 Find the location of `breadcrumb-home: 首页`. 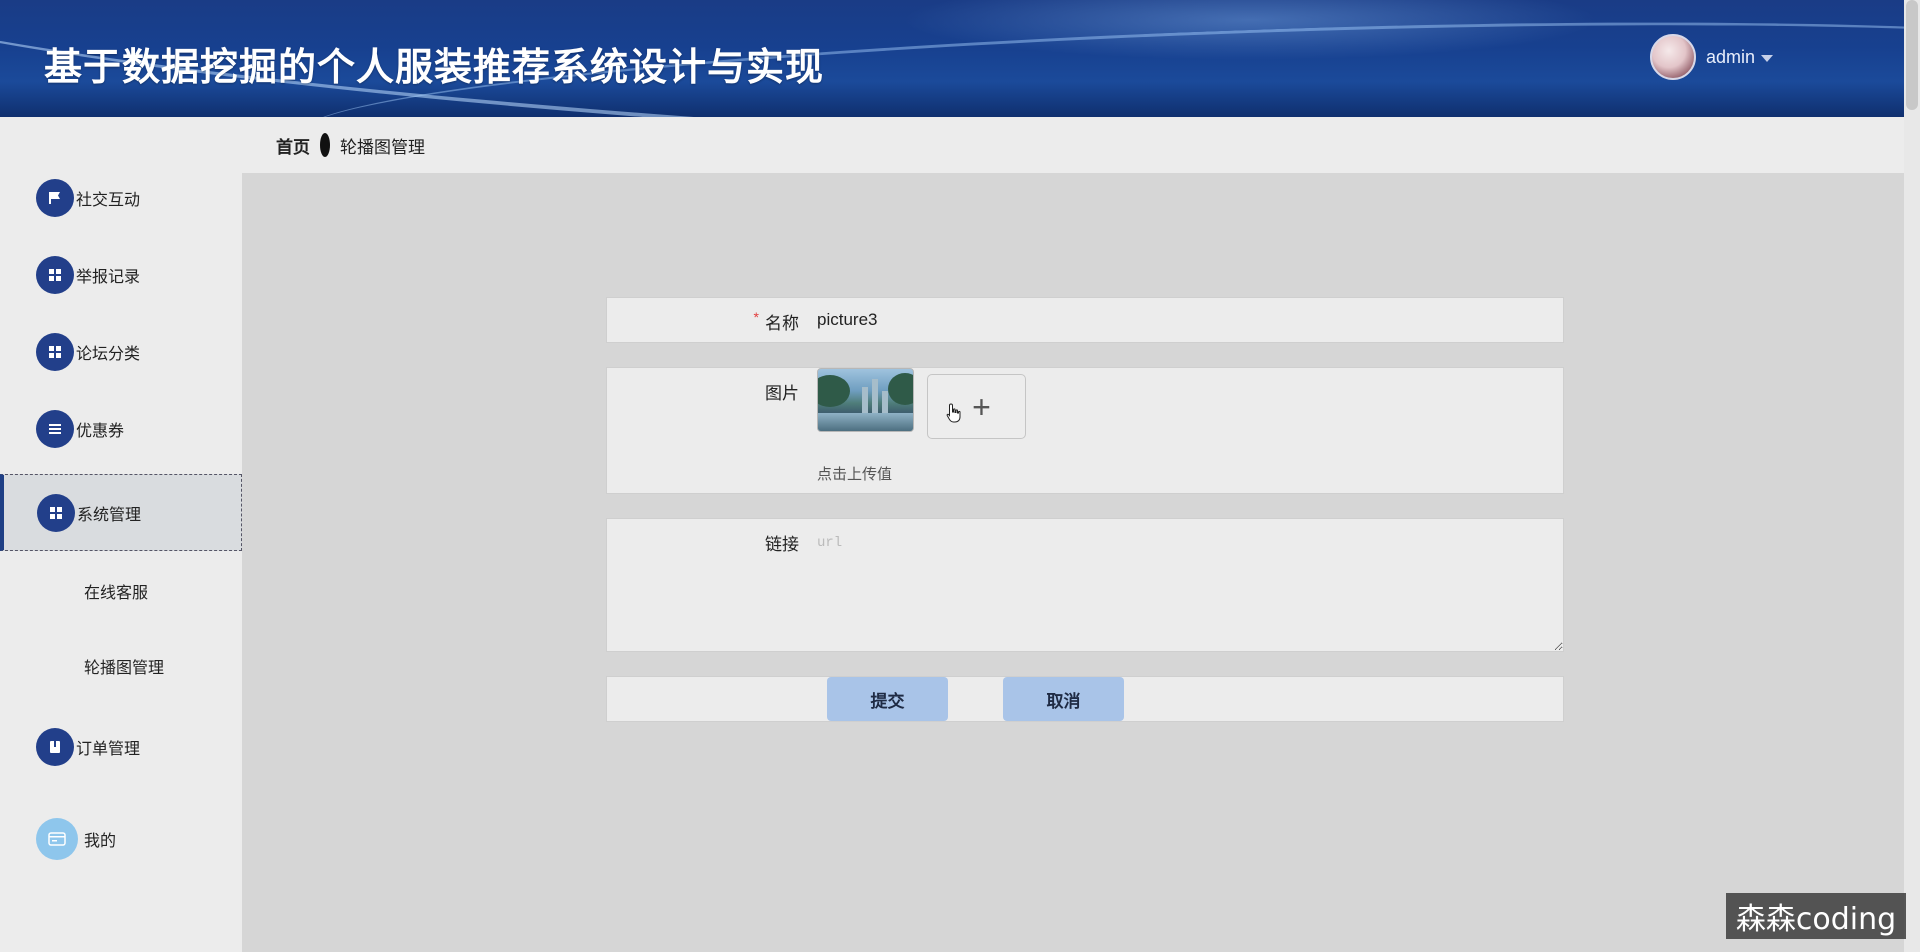

breadcrumb-home: 首页 is located at coordinates (293, 145).